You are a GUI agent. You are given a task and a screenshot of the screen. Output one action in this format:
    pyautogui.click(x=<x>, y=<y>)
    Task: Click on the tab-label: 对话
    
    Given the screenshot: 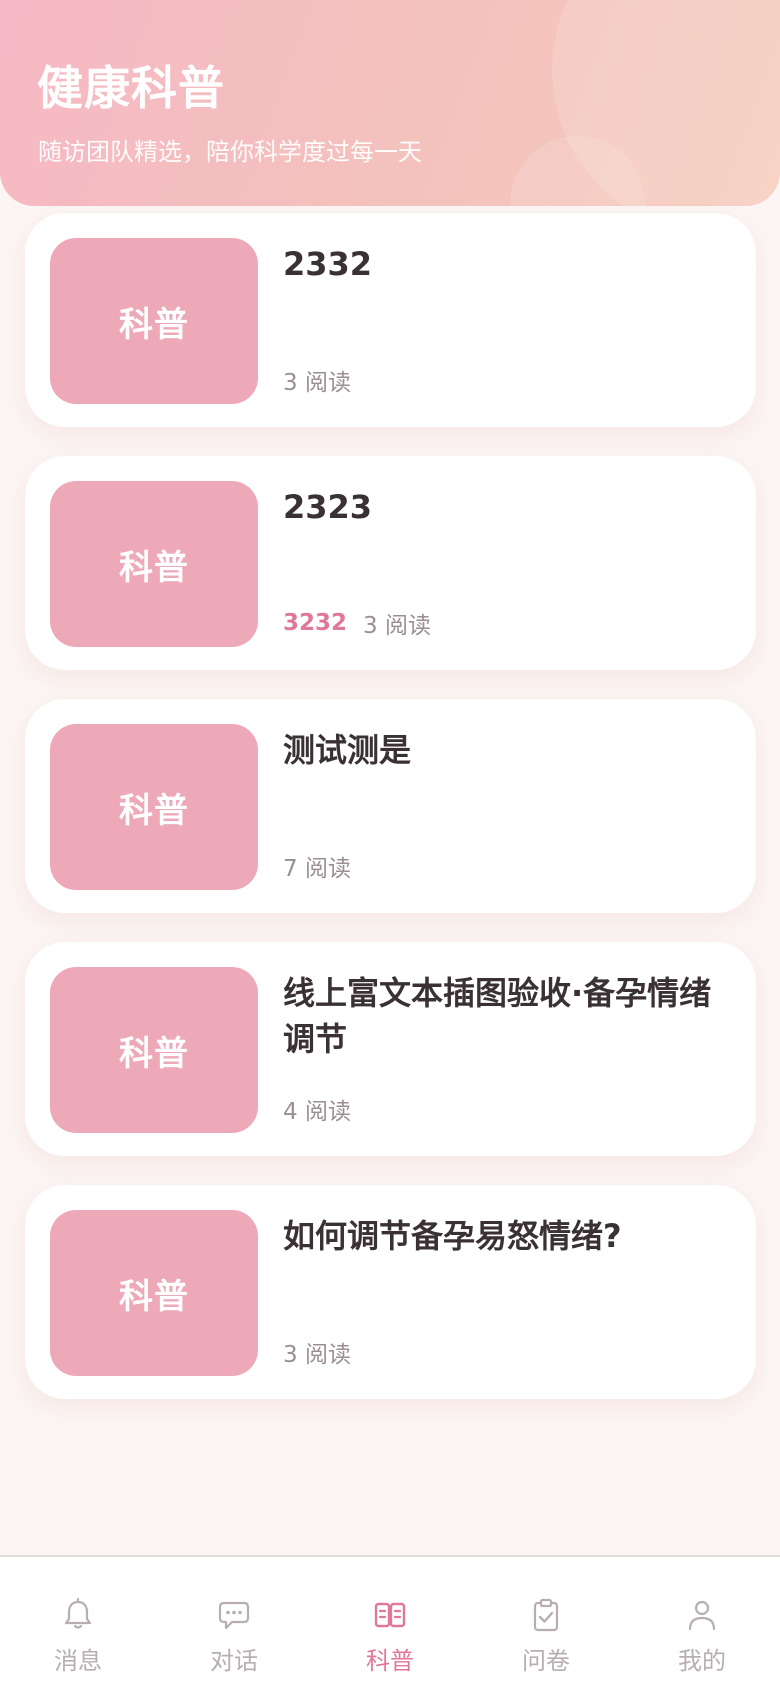 What is the action you would take?
    pyautogui.click(x=234, y=1661)
    